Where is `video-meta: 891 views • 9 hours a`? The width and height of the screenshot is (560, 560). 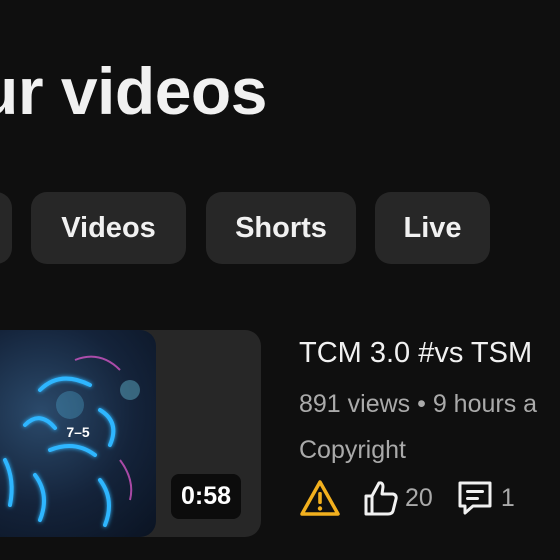 video-meta: 891 views • 9 hours a is located at coordinates (418, 404).